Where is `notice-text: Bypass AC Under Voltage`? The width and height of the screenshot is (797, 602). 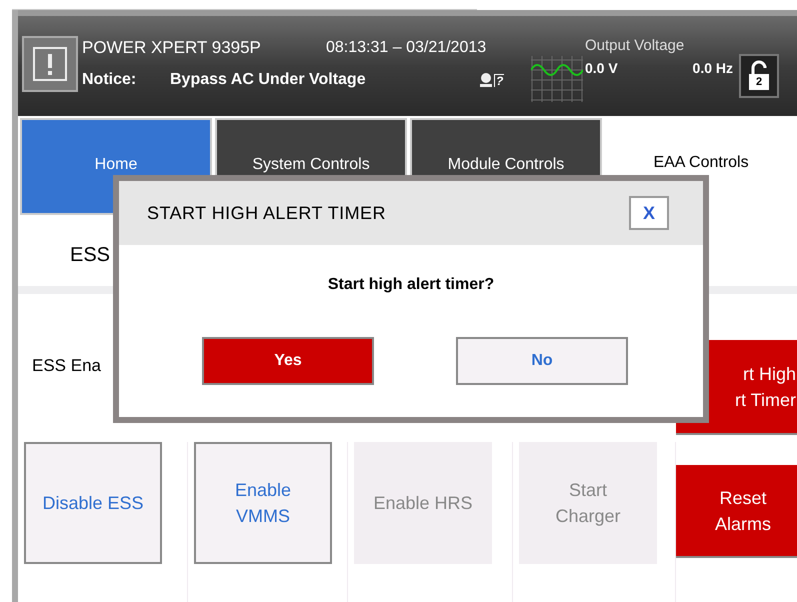
notice-text: Bypass AC Under Voltage is located at coordinates (268, 80).